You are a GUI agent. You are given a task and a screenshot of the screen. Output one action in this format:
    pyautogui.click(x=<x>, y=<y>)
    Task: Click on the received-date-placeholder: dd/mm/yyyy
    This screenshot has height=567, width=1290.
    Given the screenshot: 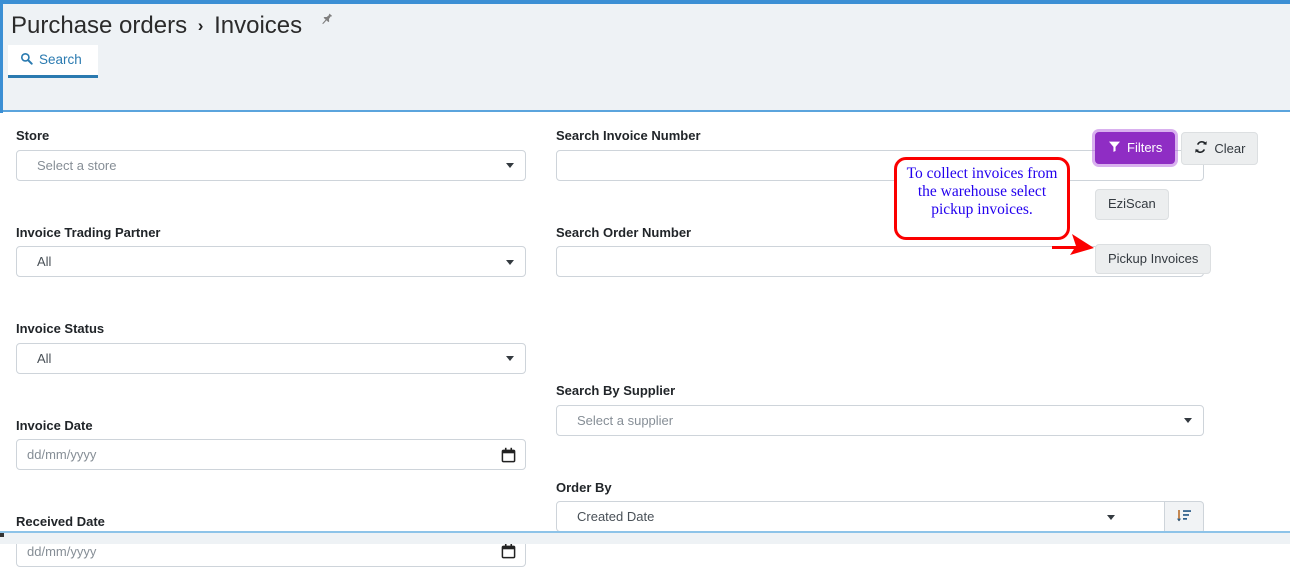 What is the action you would take?
    pyautogui.click(x=62, y=551)
    